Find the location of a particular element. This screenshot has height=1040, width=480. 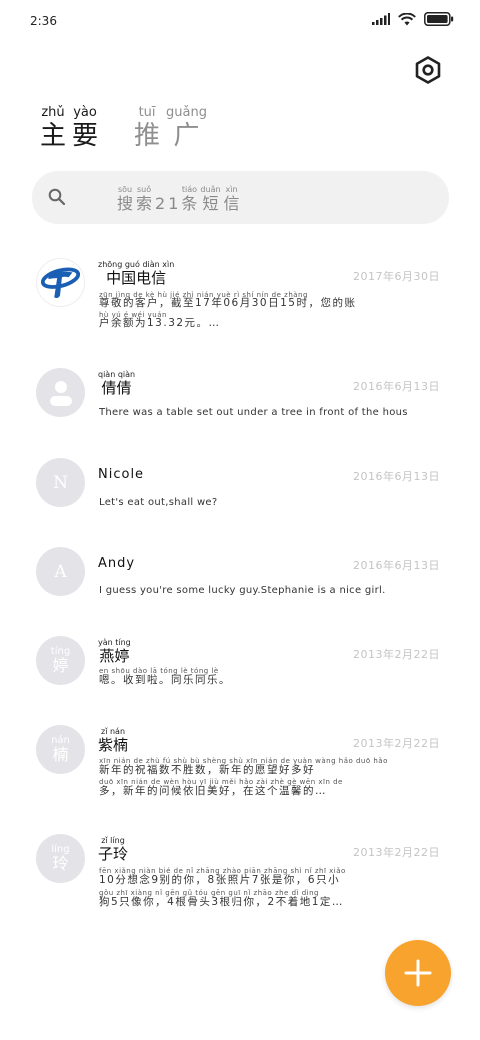

conversation-name: yàn tíng 燕婷 is located at coordinates (114, 651).